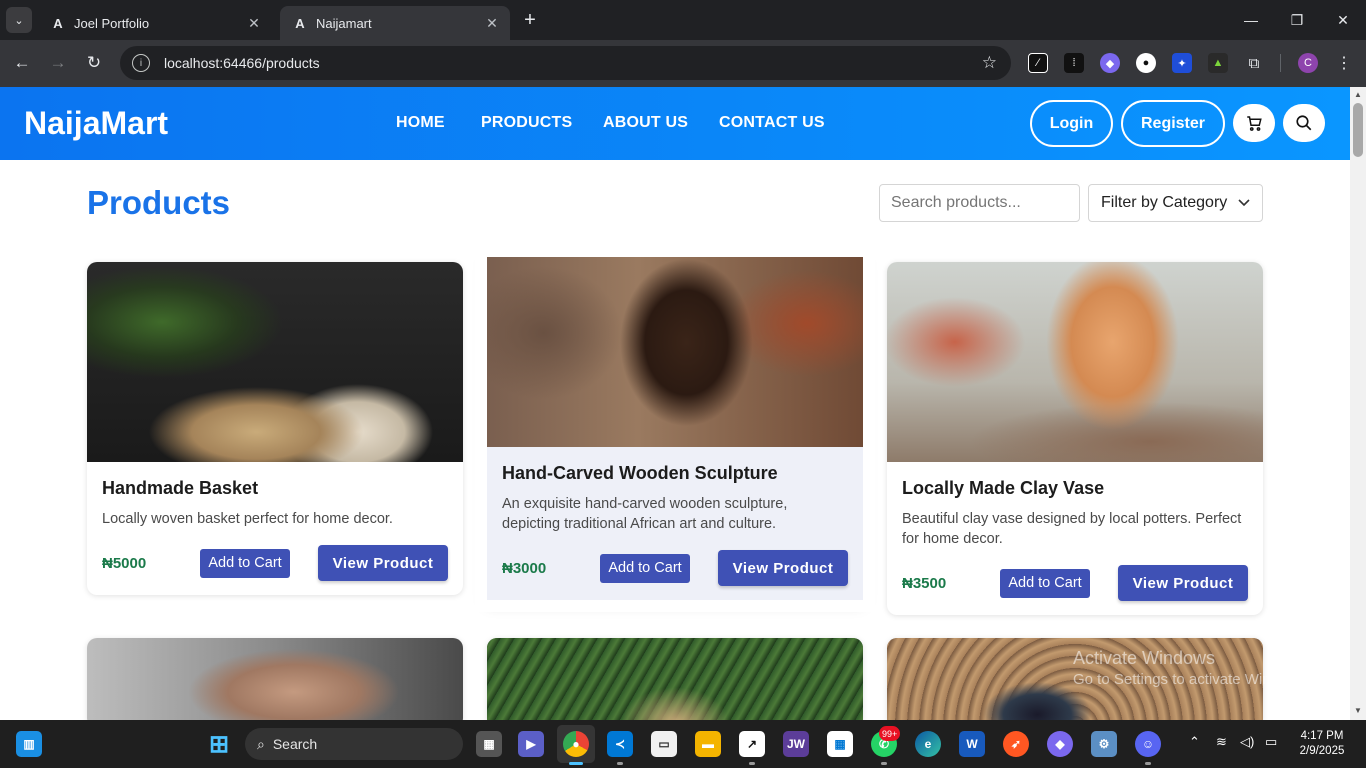  What do you see at coordinates (531, 744) in the screenshot?
I see `teams-icon: ▶` at bounding box center [531, 744].